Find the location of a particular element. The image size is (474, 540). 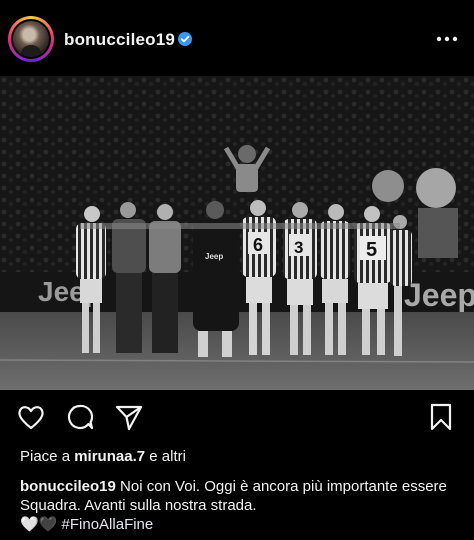

caption-username: bonuccileo19 is located at coordinates (68, 486).